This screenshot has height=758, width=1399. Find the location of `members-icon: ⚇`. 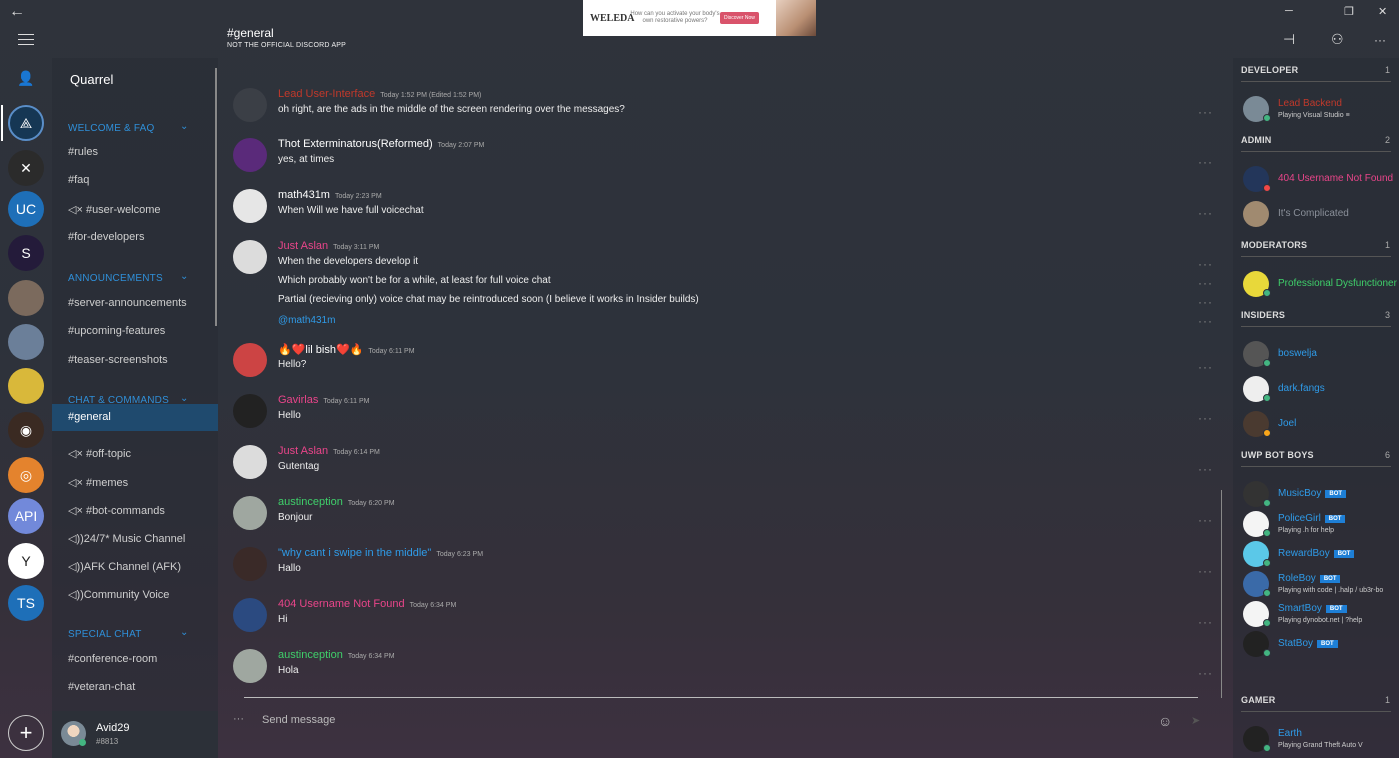

members-icon: ⚇ is located at coordinates (1337, 39).